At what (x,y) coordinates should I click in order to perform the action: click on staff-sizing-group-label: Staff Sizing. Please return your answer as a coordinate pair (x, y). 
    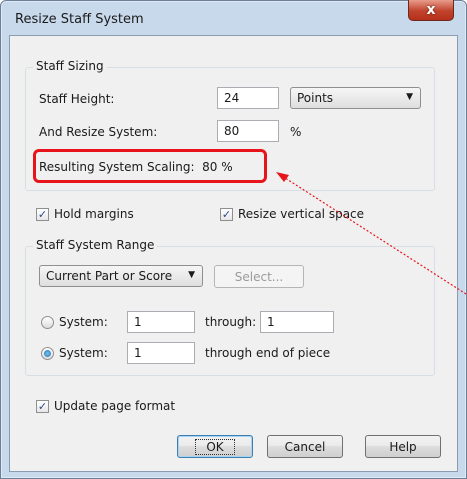
    Looking at the image, I should click on (70, 66).